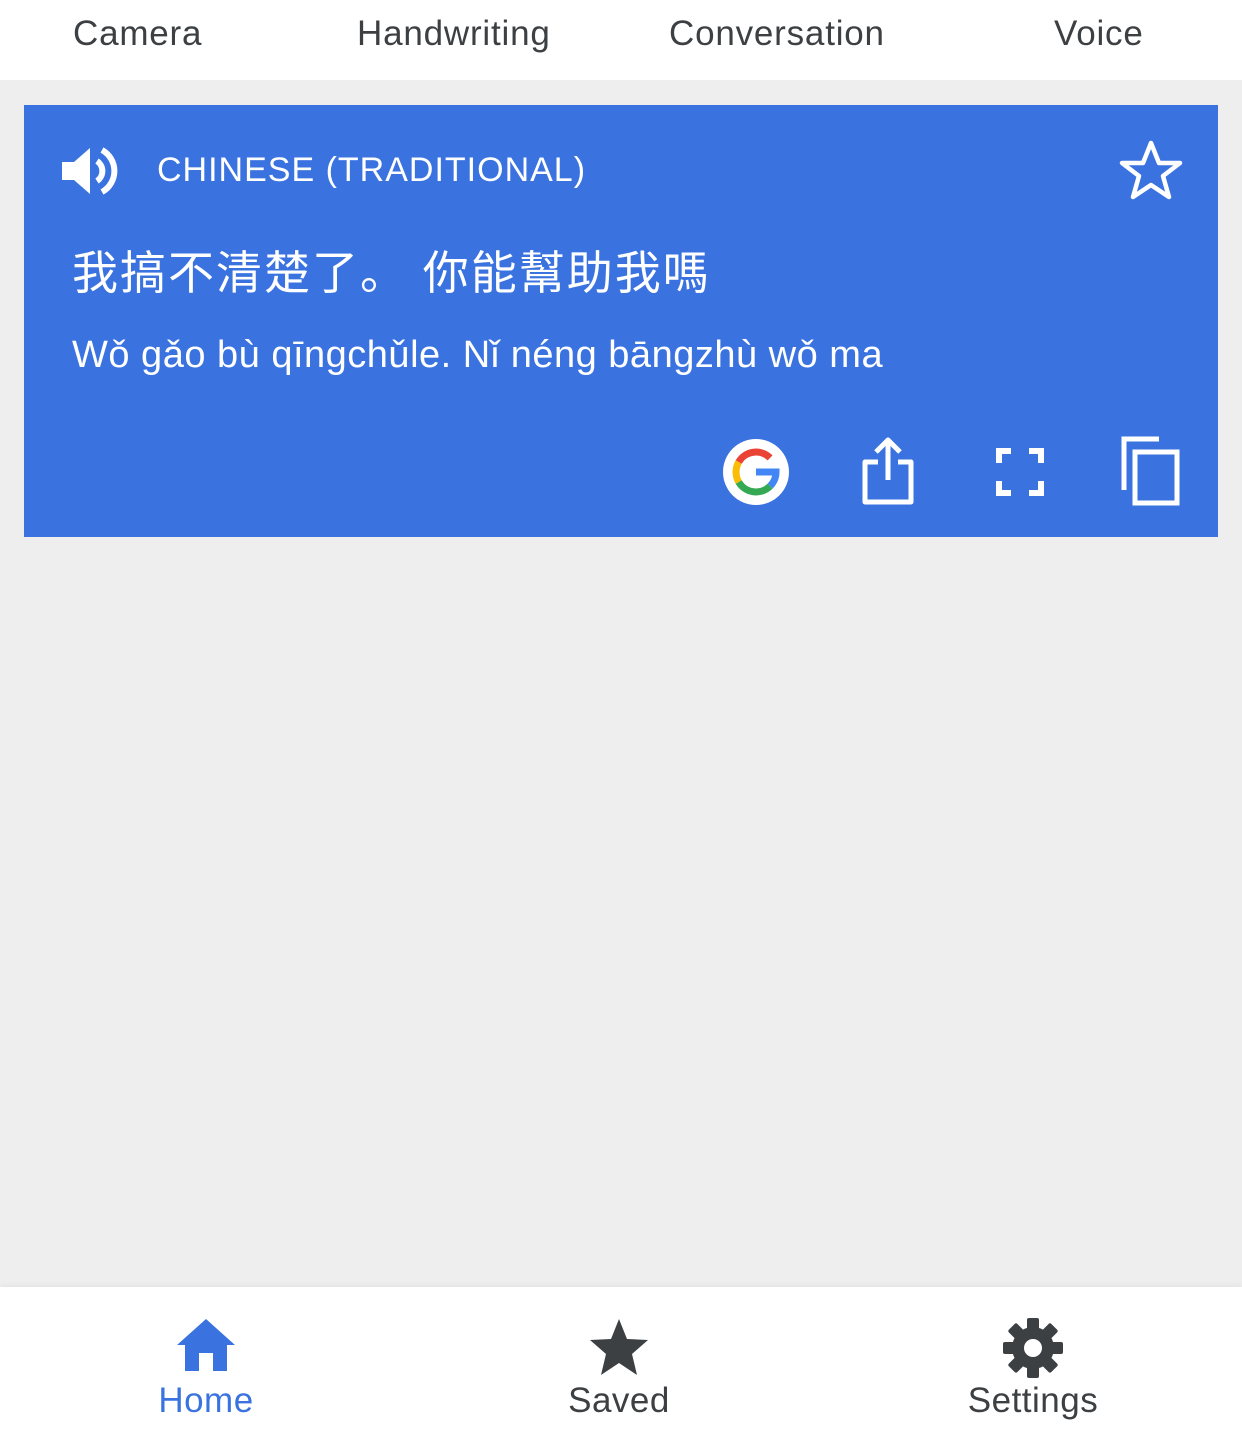  Describe the element at coordinates (1033, 1400) in the screenshot. I see `nav-settings-label: Settings` at that location.